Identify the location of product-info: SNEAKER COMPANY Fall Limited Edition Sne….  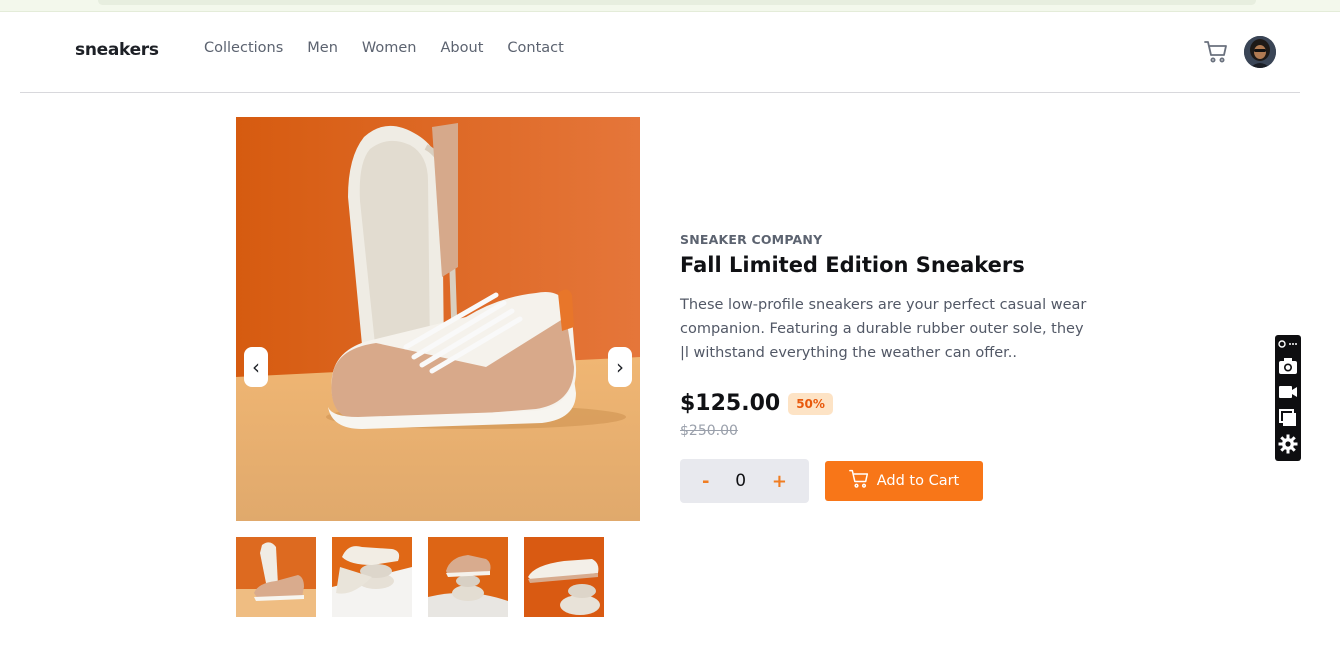
(890, 298).